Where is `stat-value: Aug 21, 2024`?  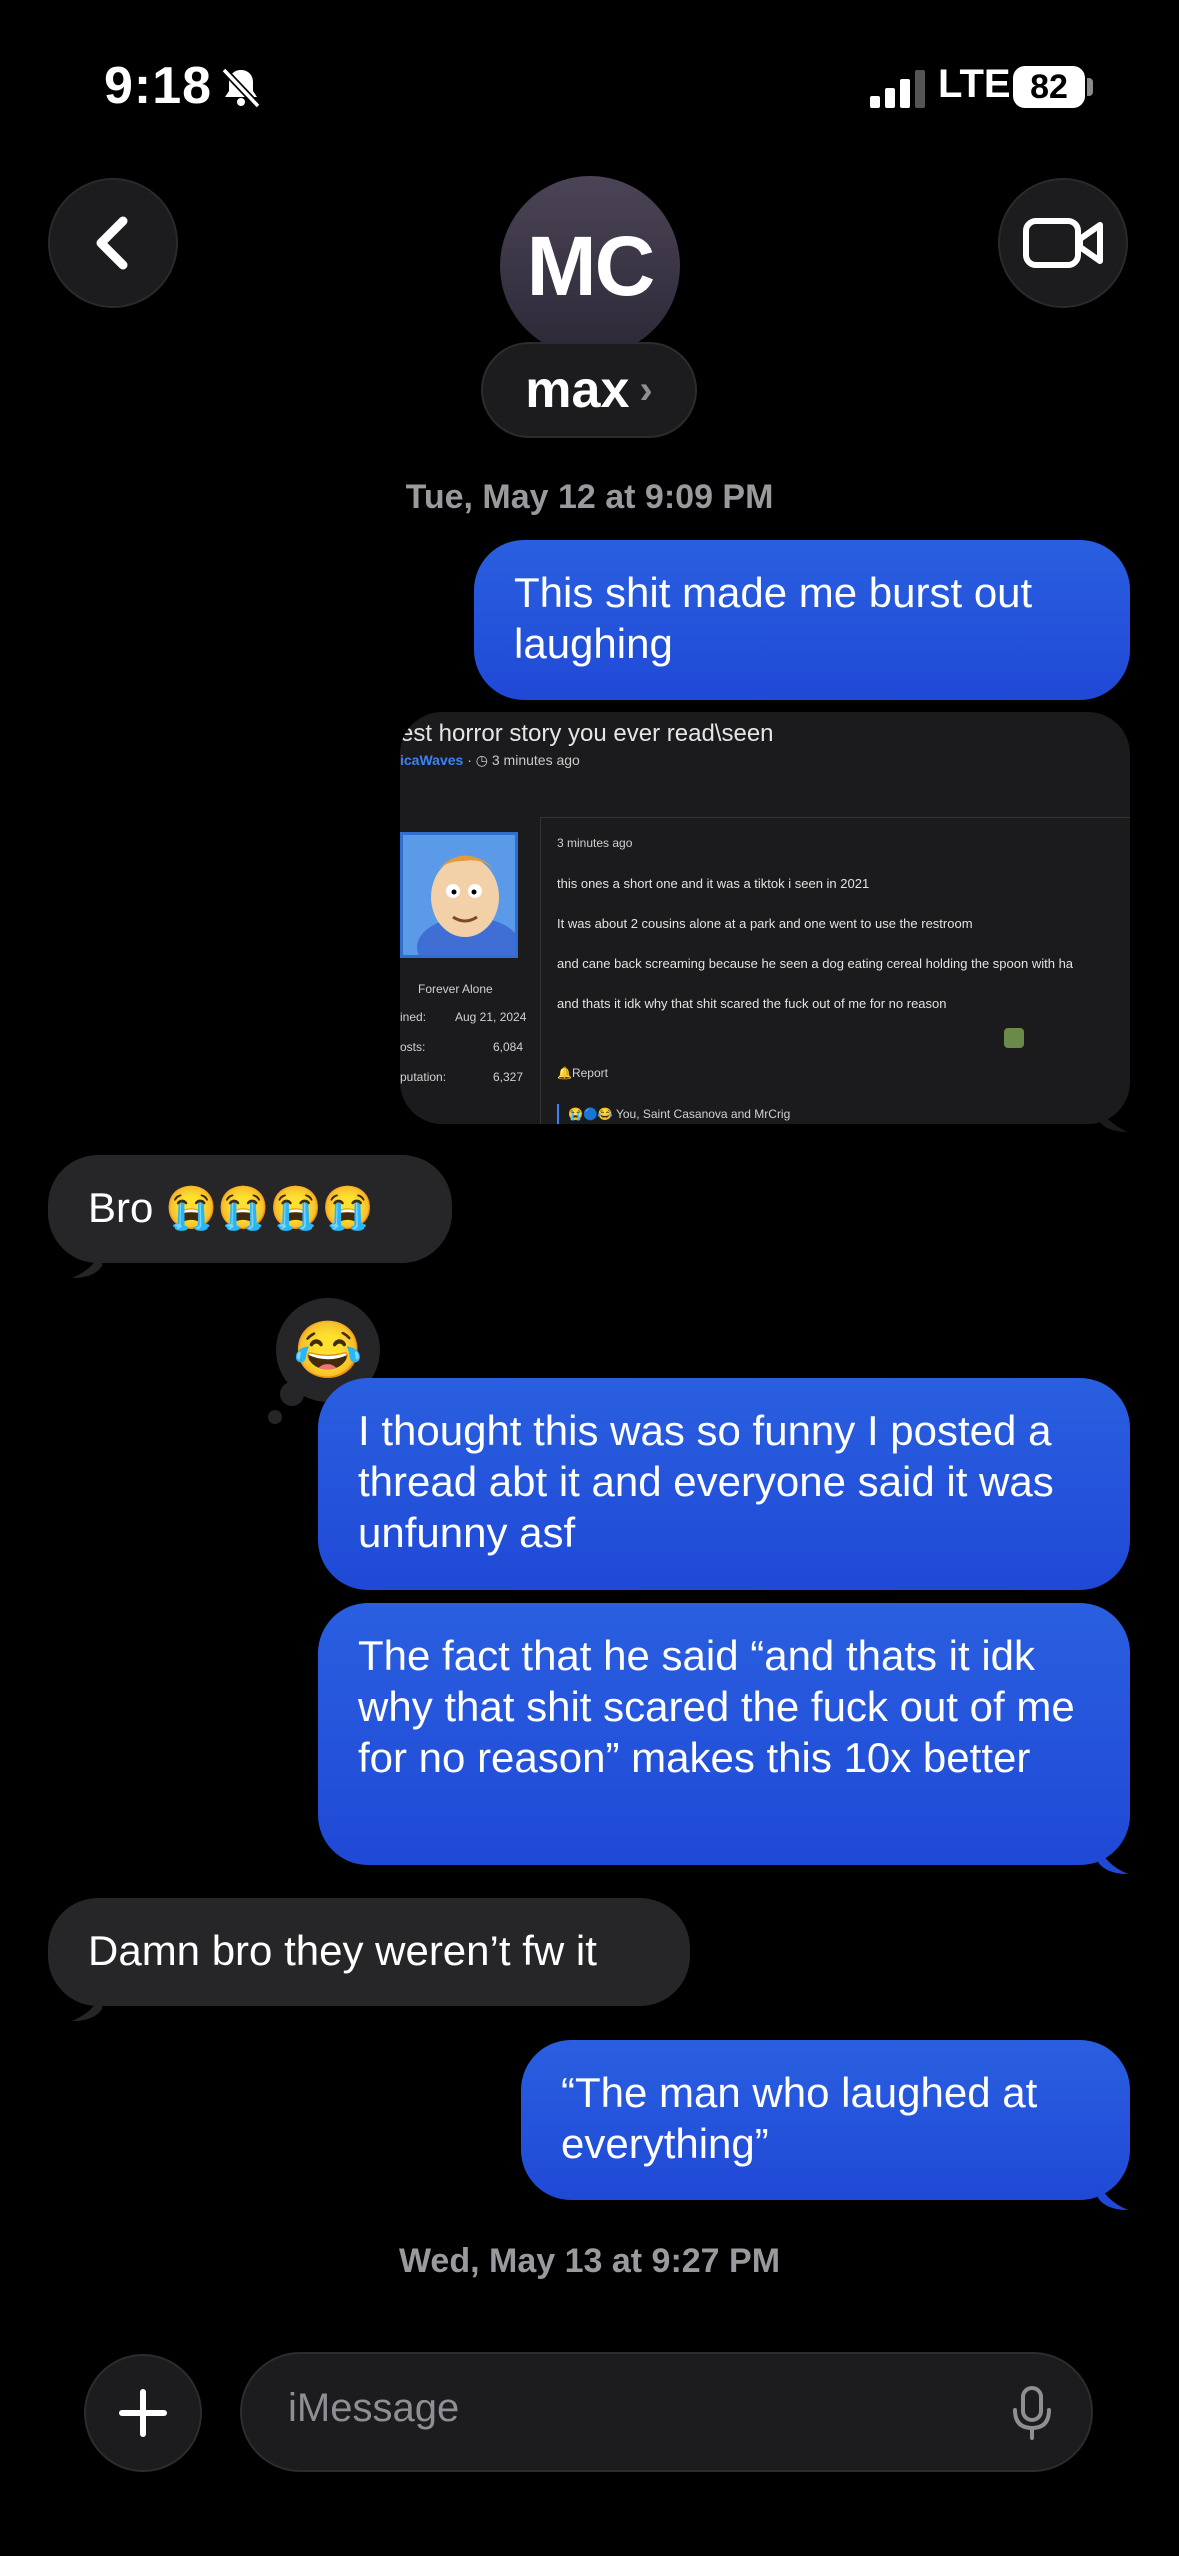 stat-value: Aug 21, 2024 is located at coordinates (491, 1017).